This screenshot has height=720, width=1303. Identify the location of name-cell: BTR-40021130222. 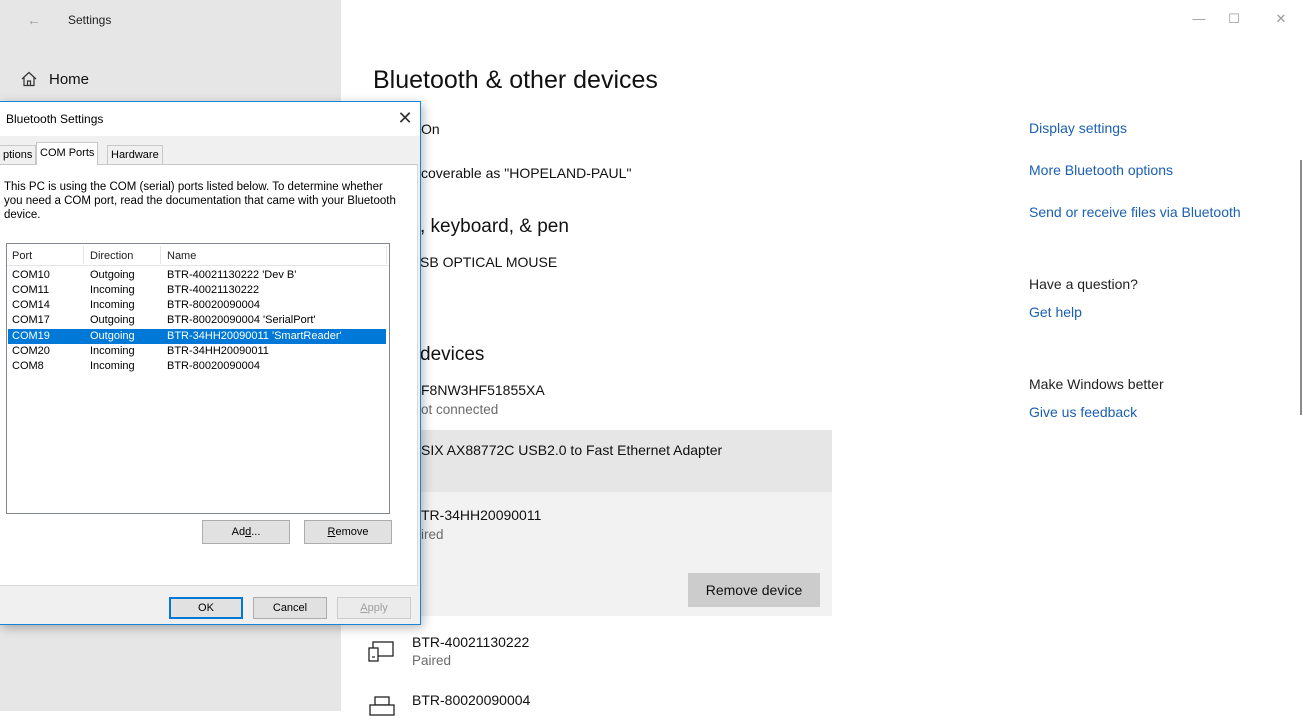
(213, 290).